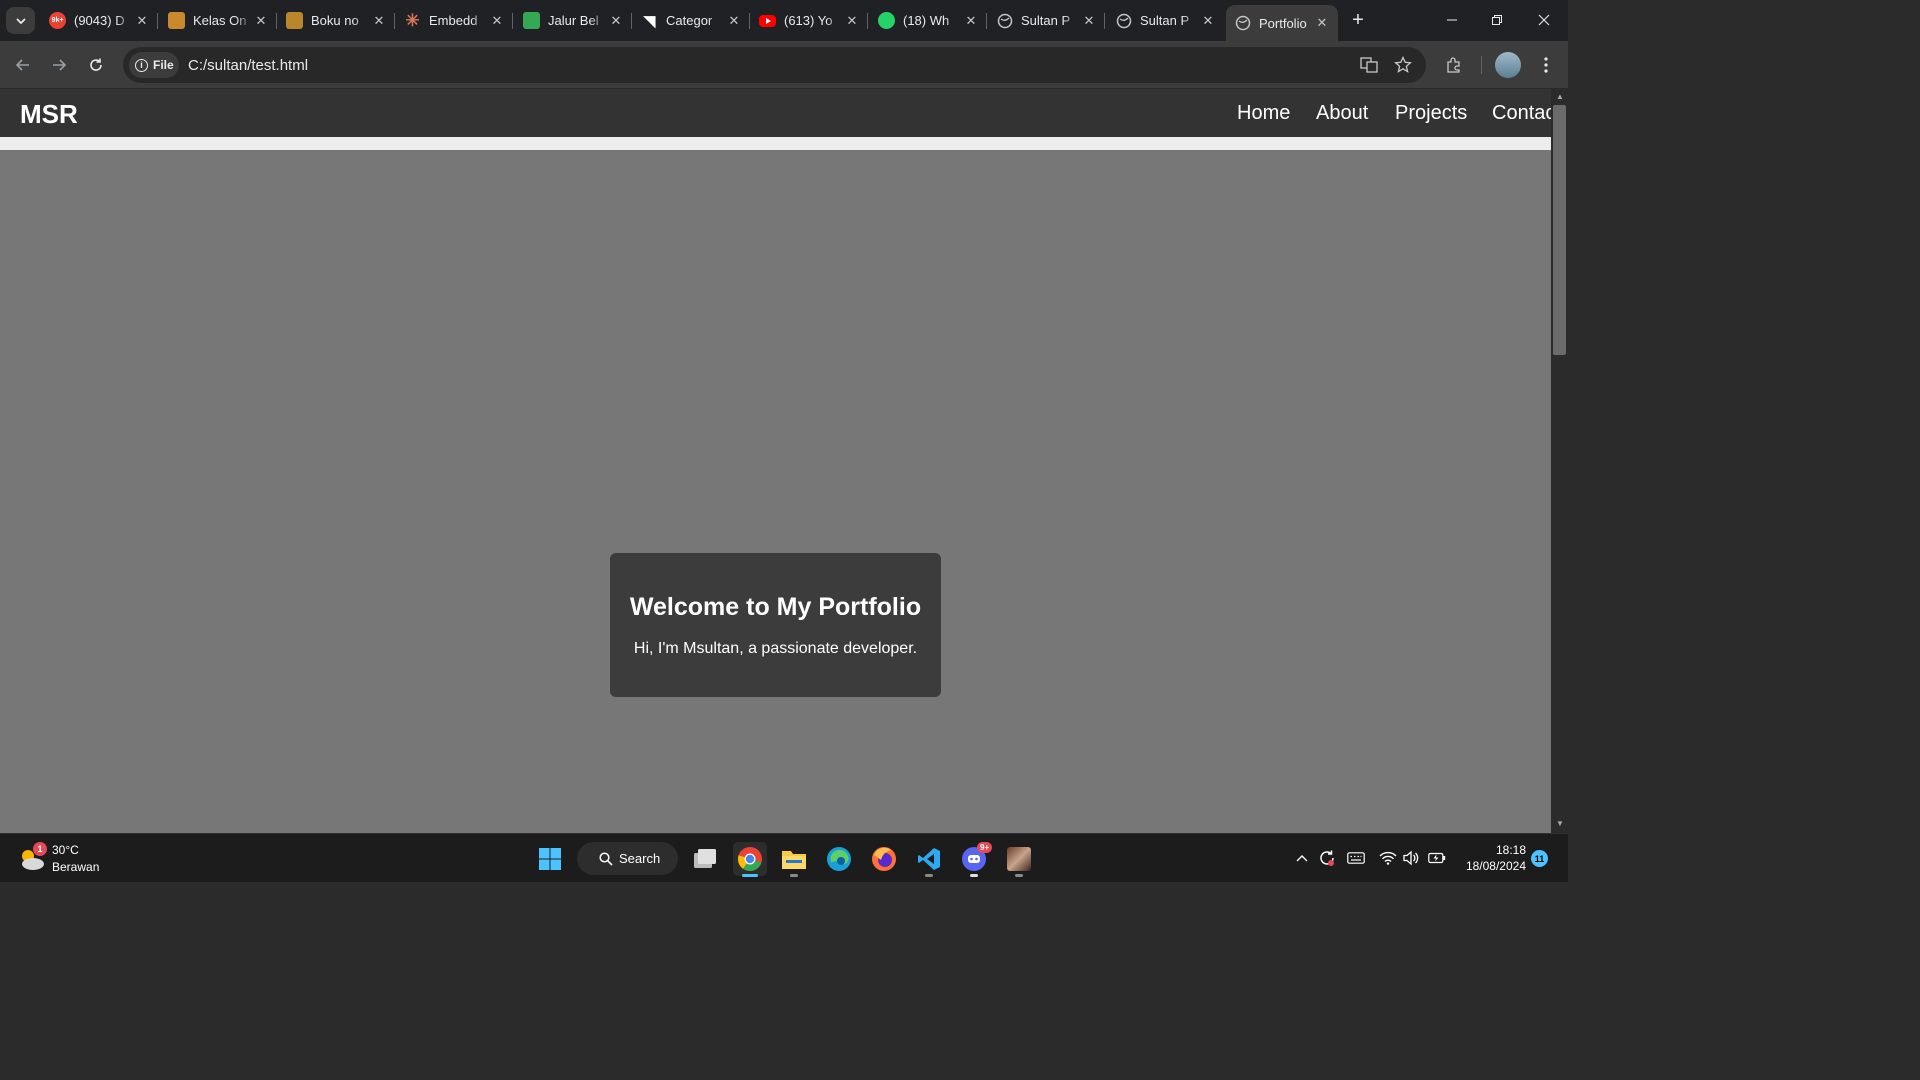  What do you see at coordinates (775, 648) in the screenshot?
I see `welcome-text: Hi, I'm Msultan, a passionate developer.` at bounding box center [775, 648].